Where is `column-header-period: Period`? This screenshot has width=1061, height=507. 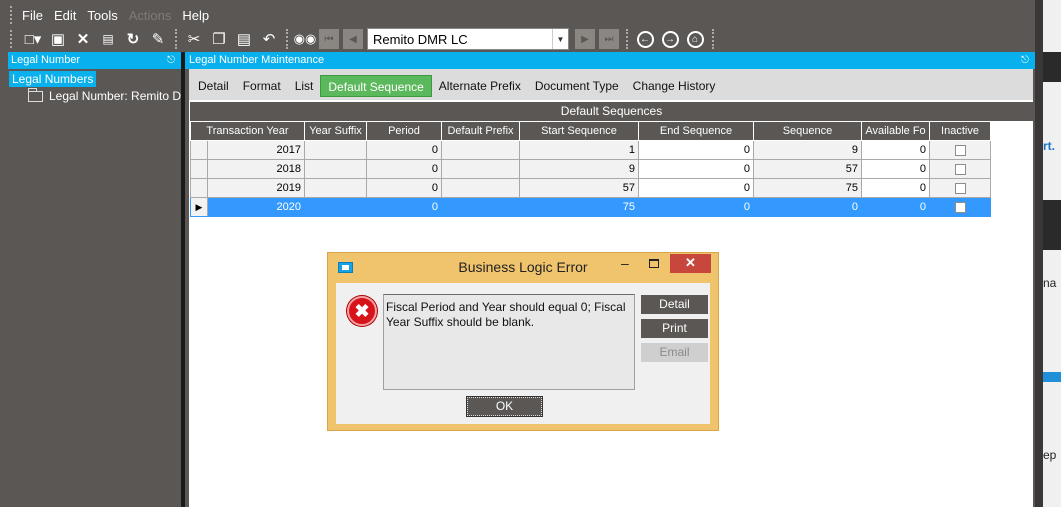 column-header-period: Period is located at coordinates (404, 131).